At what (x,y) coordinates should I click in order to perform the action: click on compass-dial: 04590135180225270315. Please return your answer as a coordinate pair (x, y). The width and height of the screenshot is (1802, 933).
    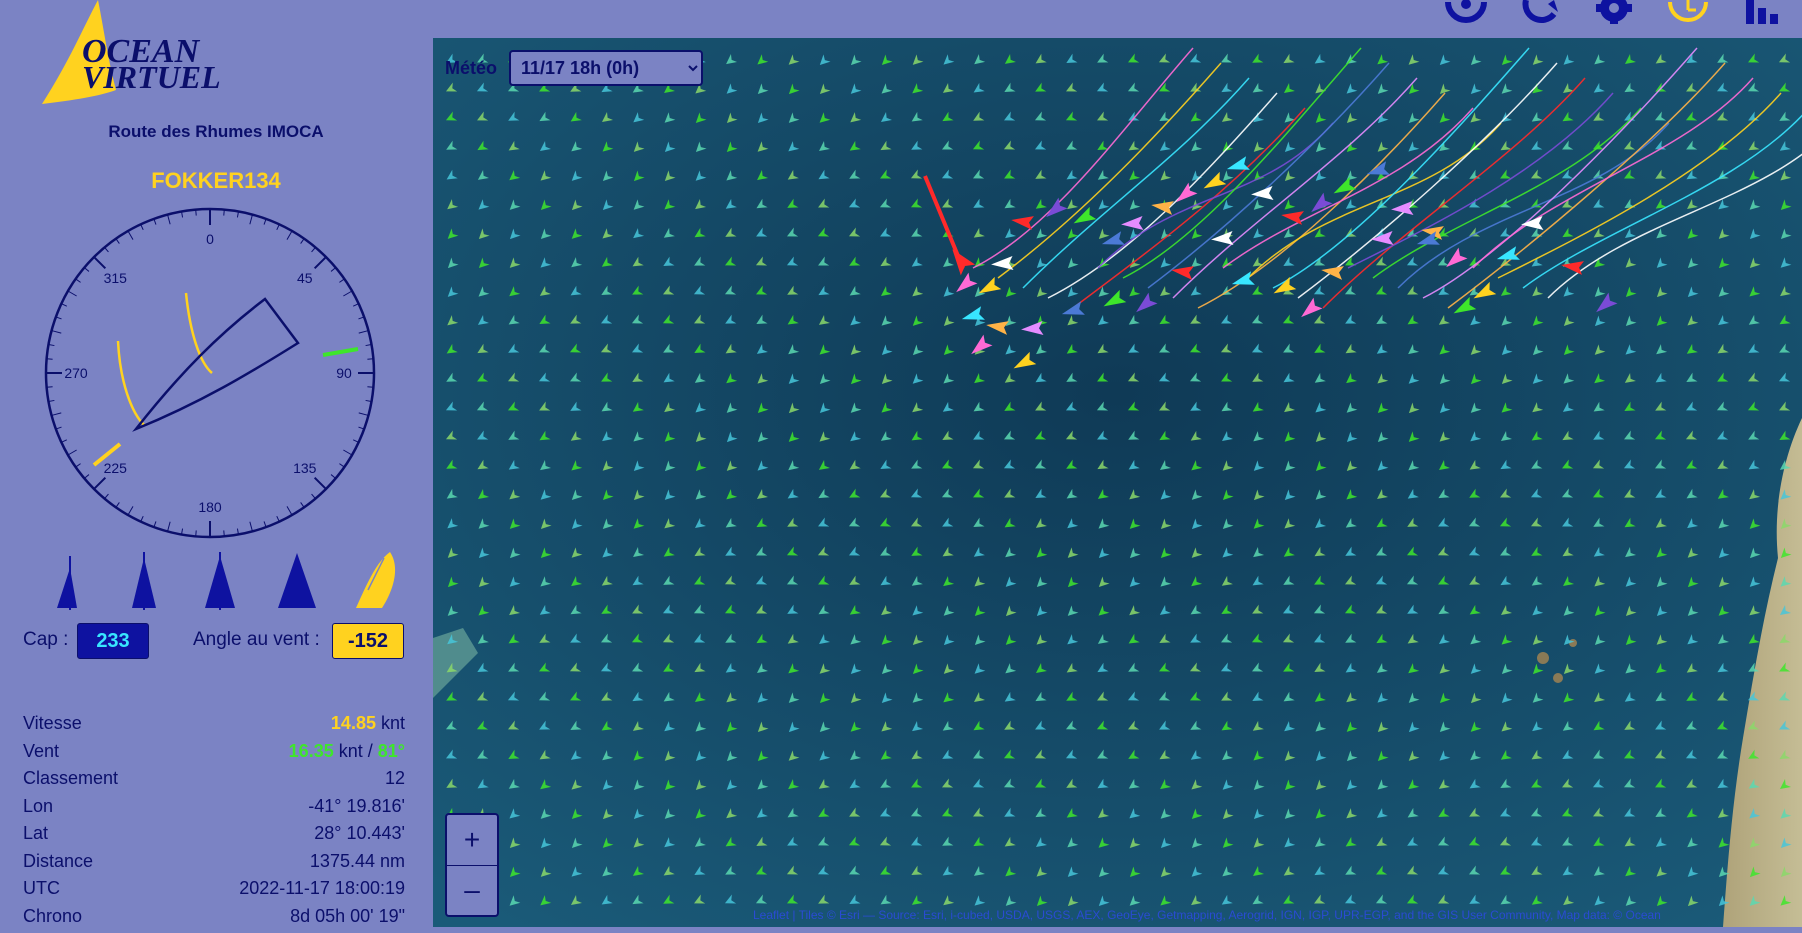
    Looking at the image, I should click on (210, 373).